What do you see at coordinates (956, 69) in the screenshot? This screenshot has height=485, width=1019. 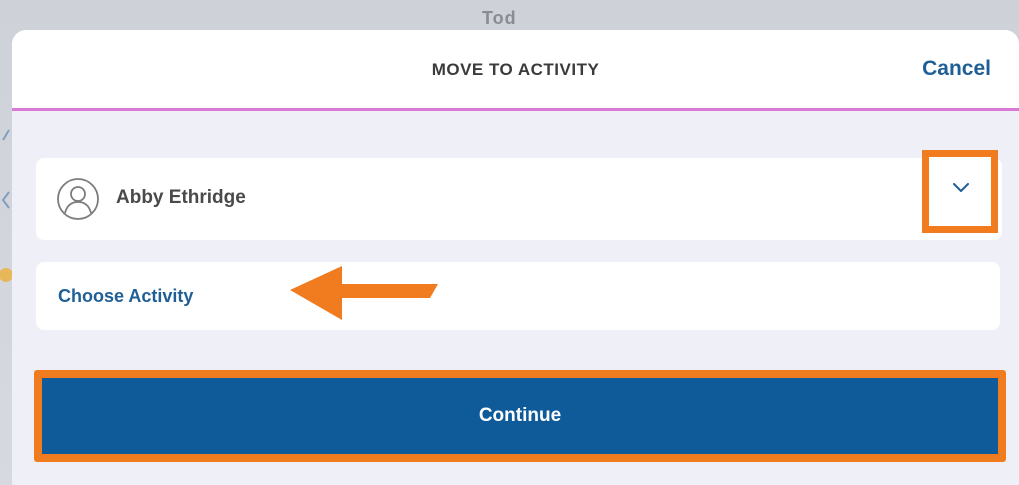 I see `cancel-button: Cancel` at bounding box center [956, 69].